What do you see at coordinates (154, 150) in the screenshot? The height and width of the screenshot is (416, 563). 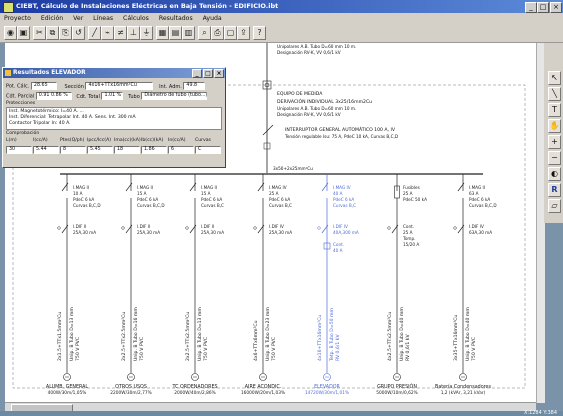 I see `check-value: 1.86` at bounding box center [154, 150].